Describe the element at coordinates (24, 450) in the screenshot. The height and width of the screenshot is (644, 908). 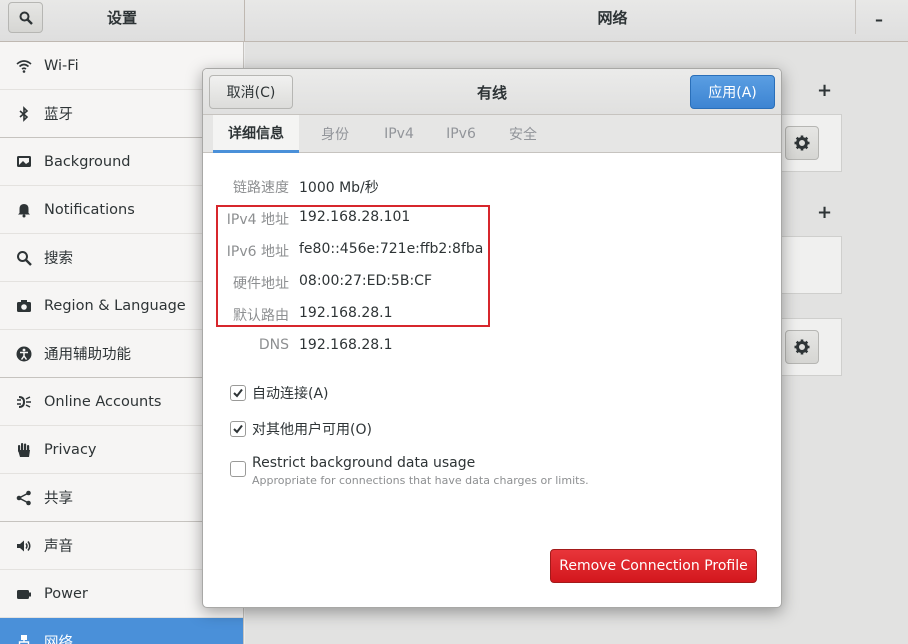
I see `hand-icon` at that location.